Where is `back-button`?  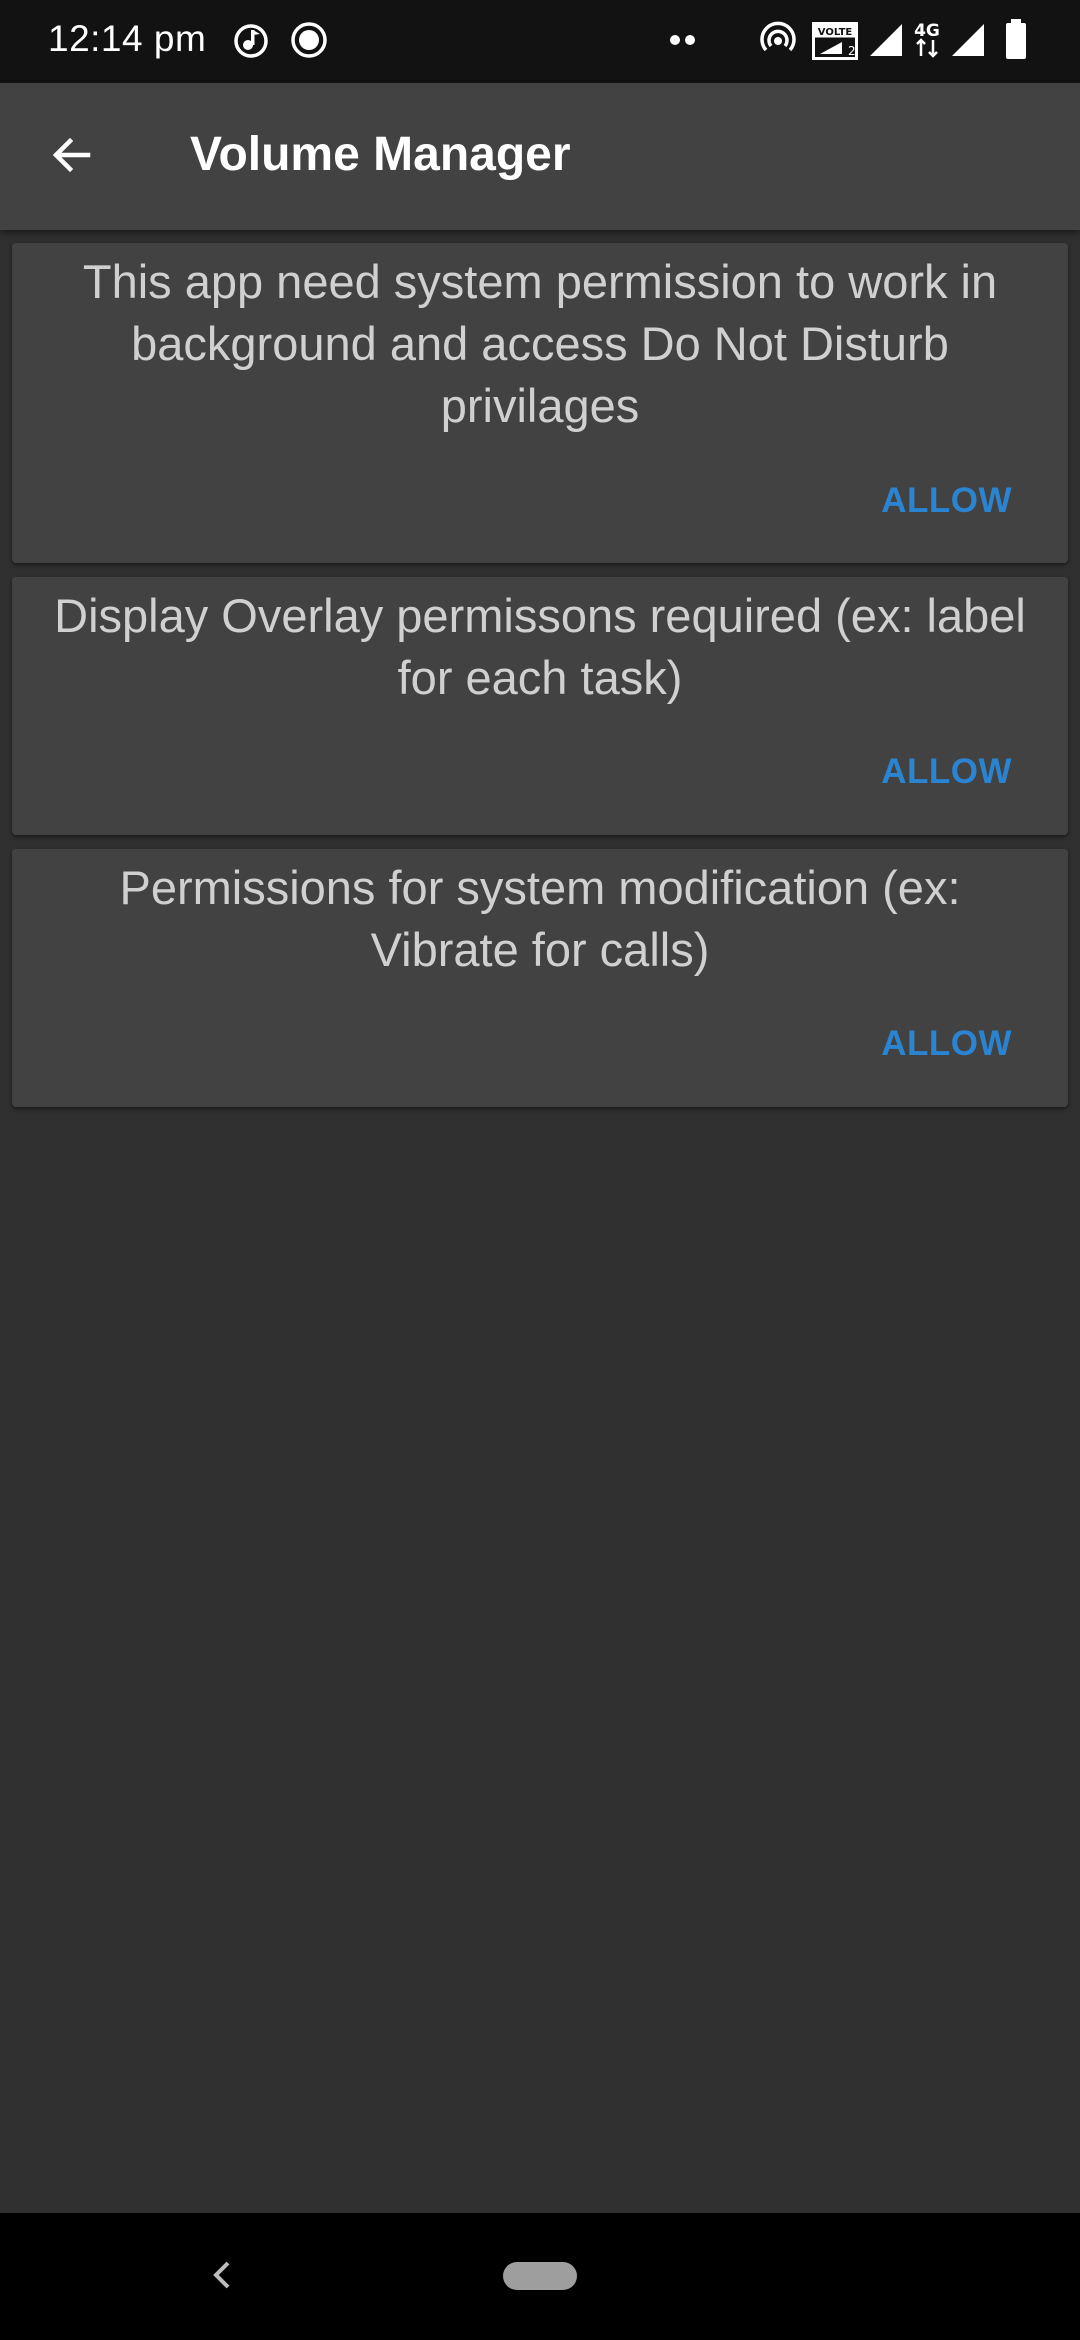 back-button is located at coordinates (72, 157).